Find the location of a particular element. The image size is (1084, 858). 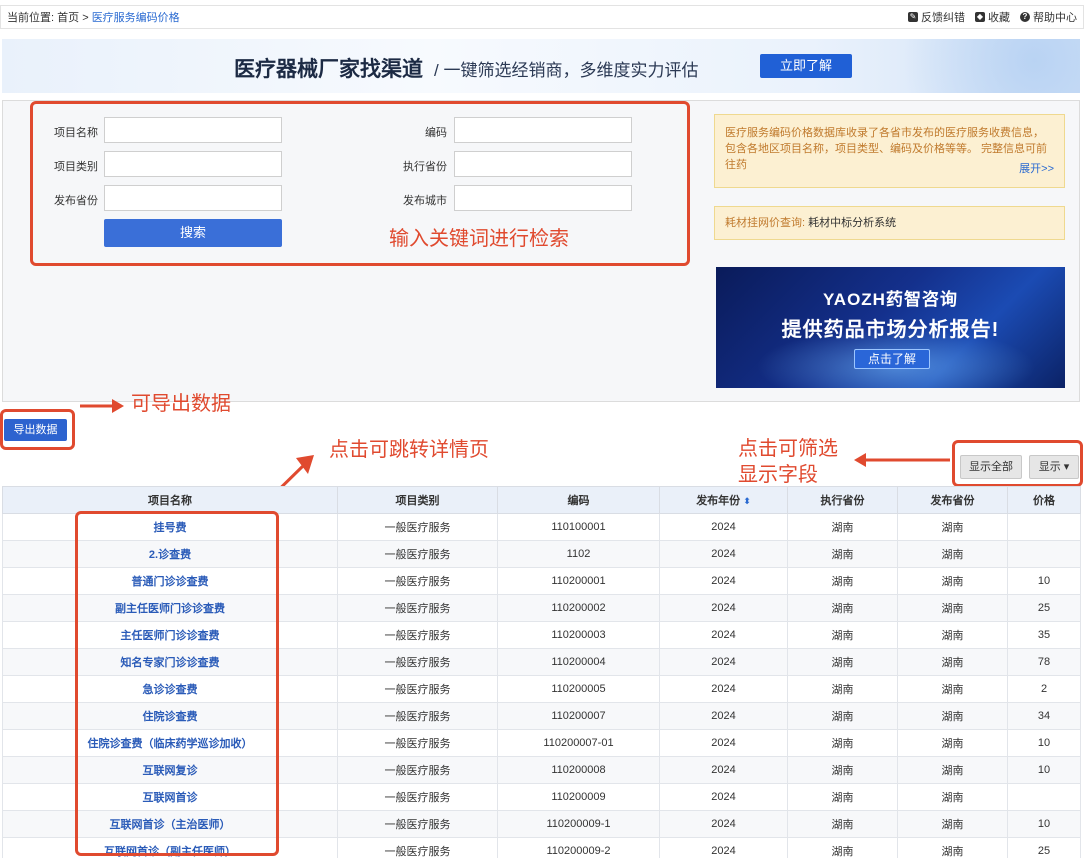

col-price: 价格 is located at coordinates (1044, 500).